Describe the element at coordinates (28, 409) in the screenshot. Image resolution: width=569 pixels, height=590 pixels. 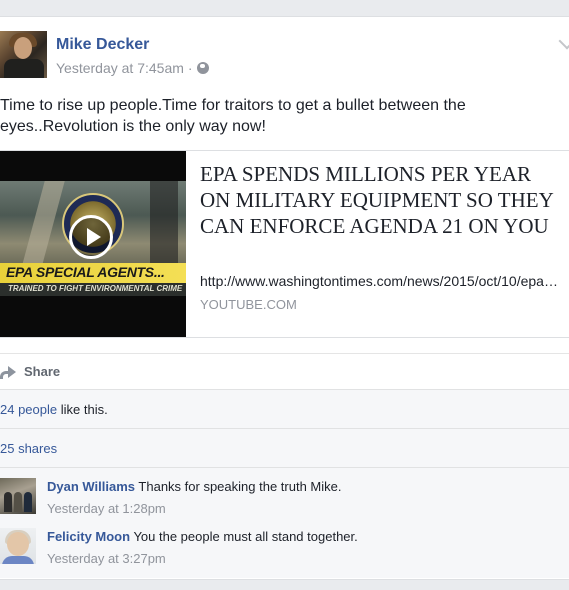
I see `likes-link: 24 people` at that location.